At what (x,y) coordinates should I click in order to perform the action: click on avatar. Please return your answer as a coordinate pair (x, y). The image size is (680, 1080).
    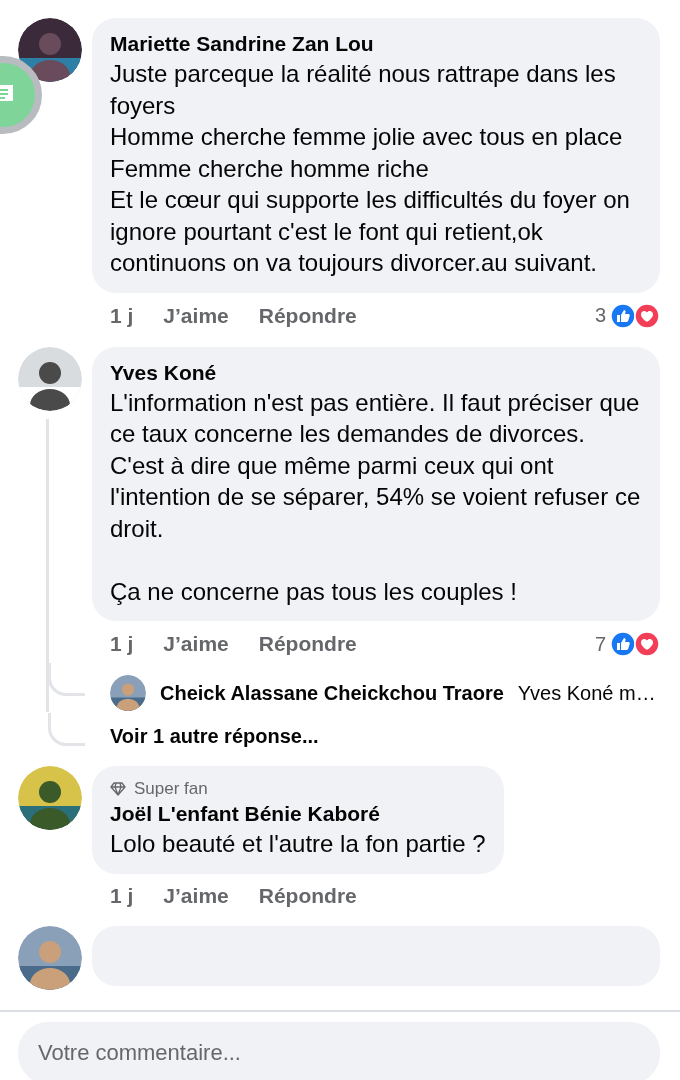
    Looking at the image, I should click on (128, 693).